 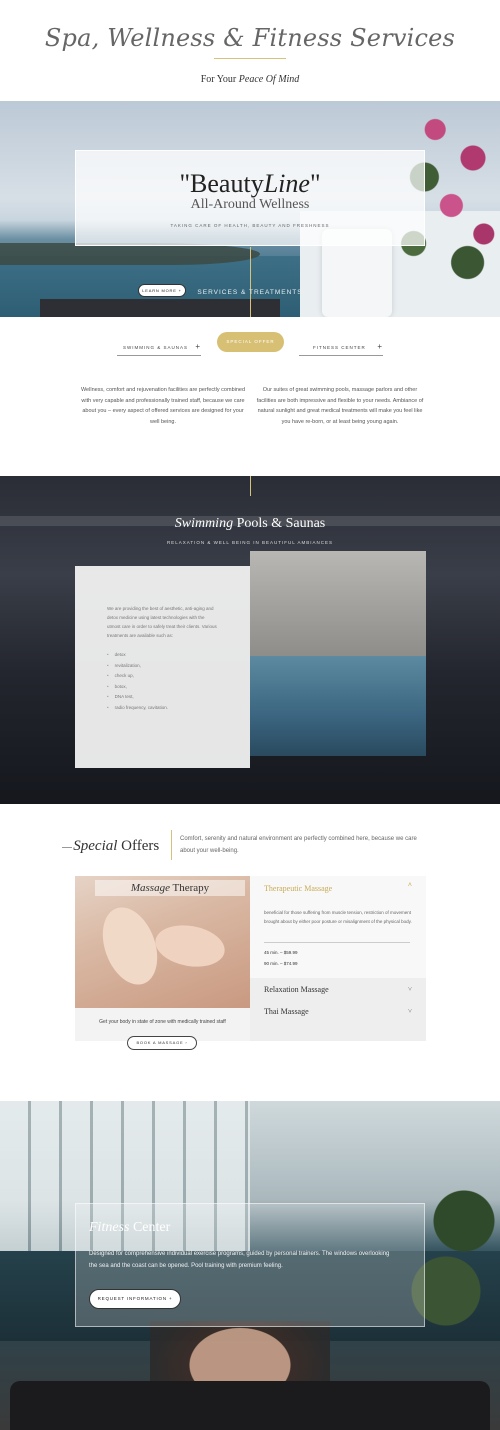 What do you see at coordinates (338, 1011) in the screenshot?
I see `accordion-item-thai: Thai Massage ˅` at bounding box center [338, 1011].